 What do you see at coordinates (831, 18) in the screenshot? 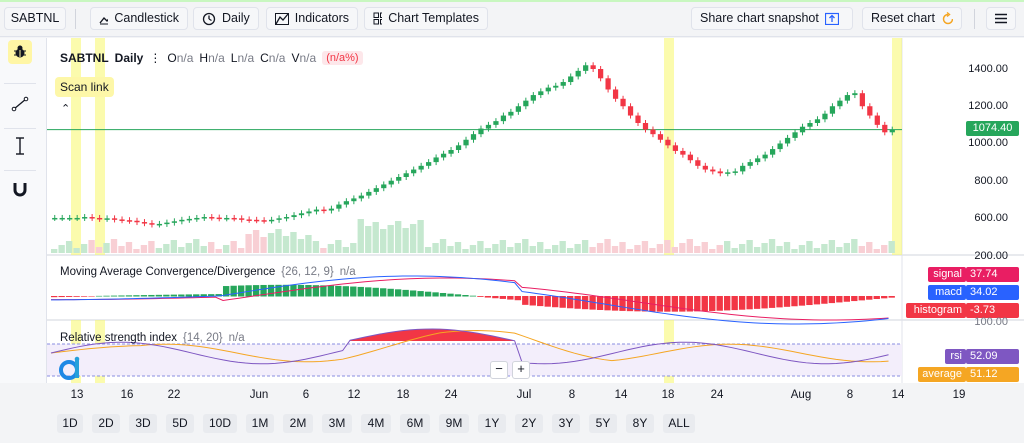
I see `upload-icon` at bounding box center [831, 18].